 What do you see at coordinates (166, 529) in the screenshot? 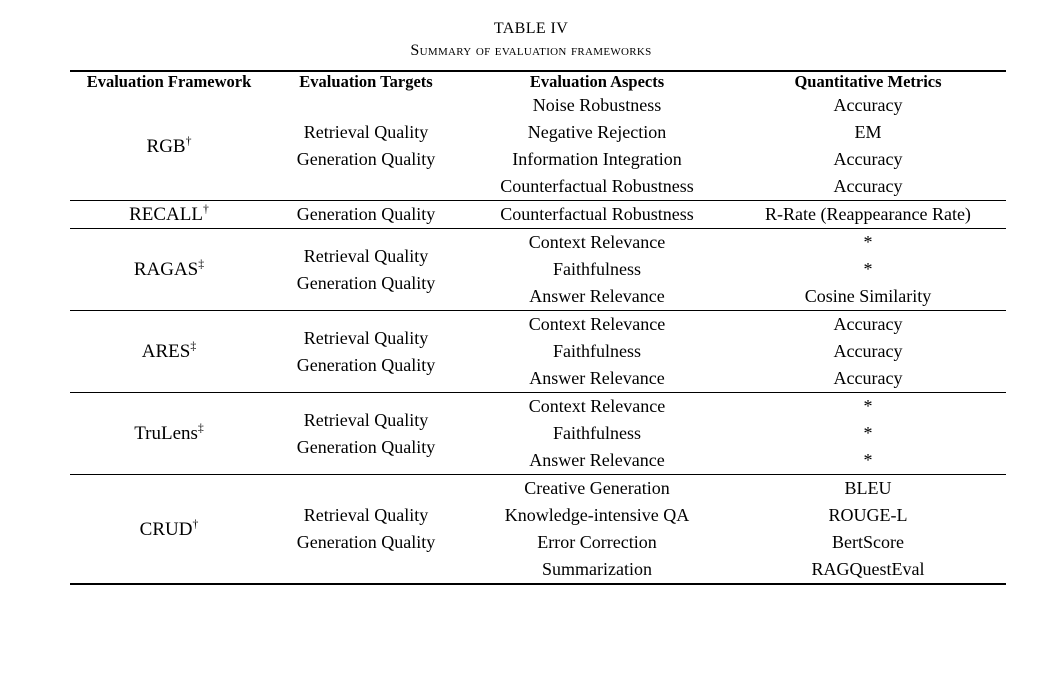
I see `framework-name: CRUD` at bounding box center [166, 529].